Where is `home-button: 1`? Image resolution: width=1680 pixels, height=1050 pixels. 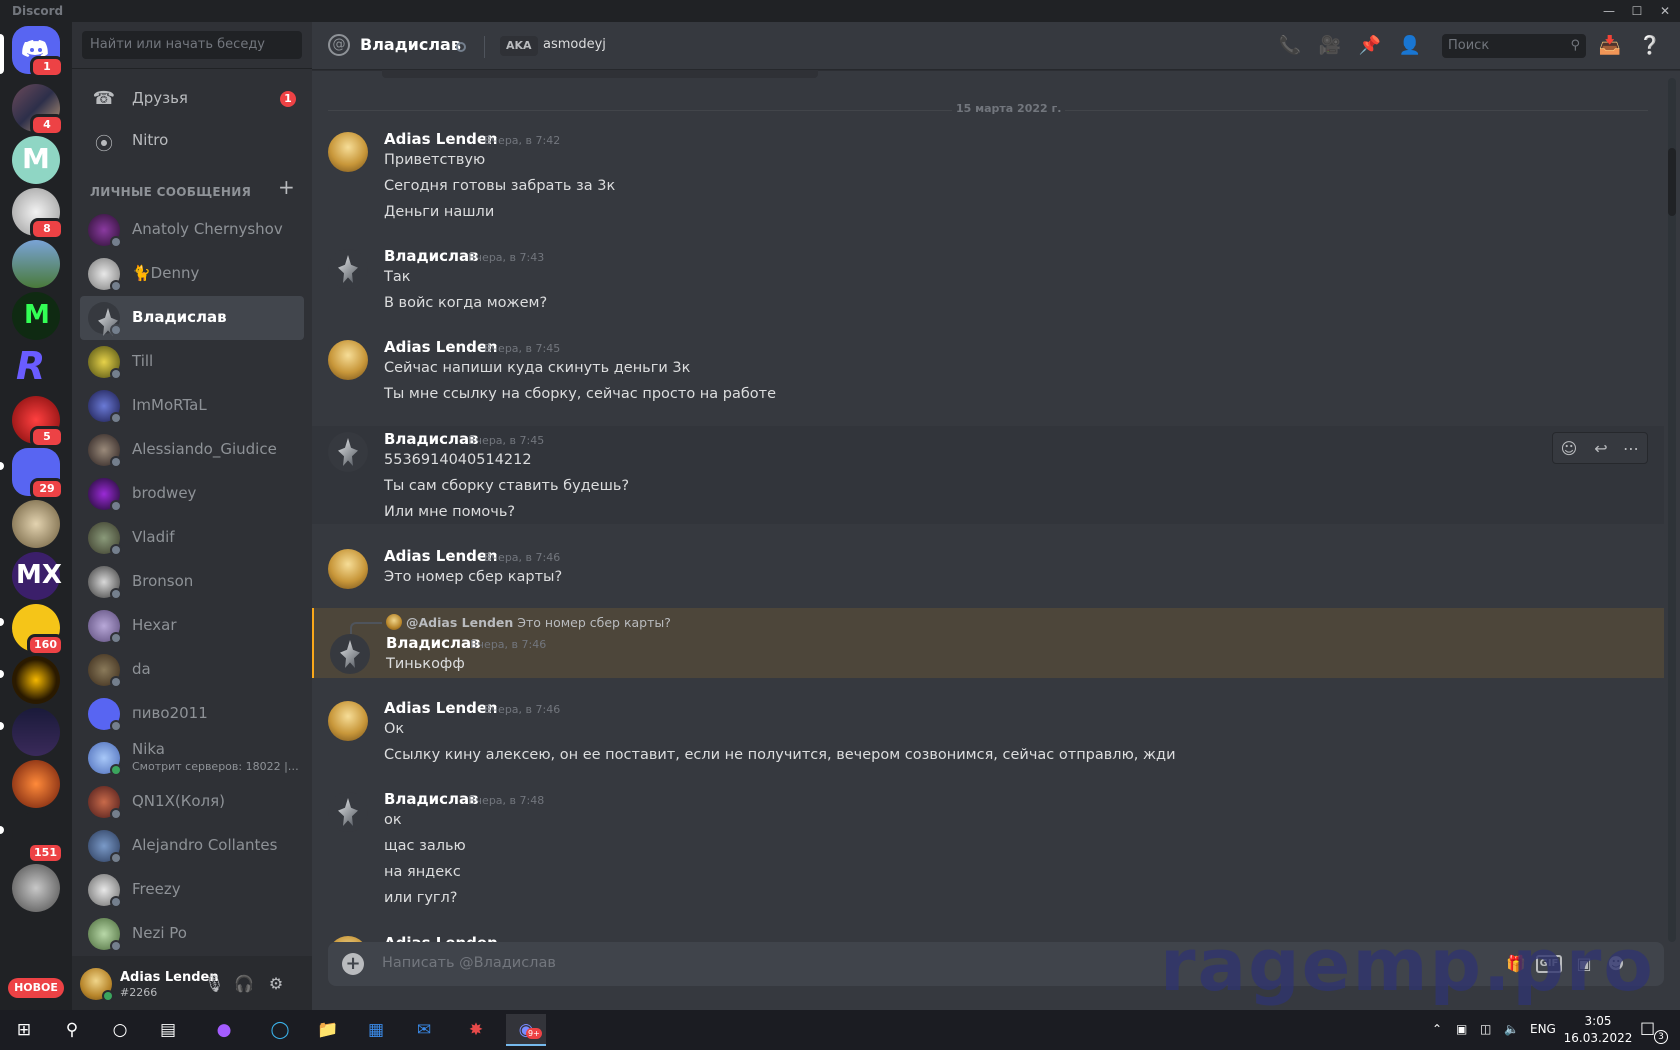
home-button: 1 is located at coordinates (38, 52).